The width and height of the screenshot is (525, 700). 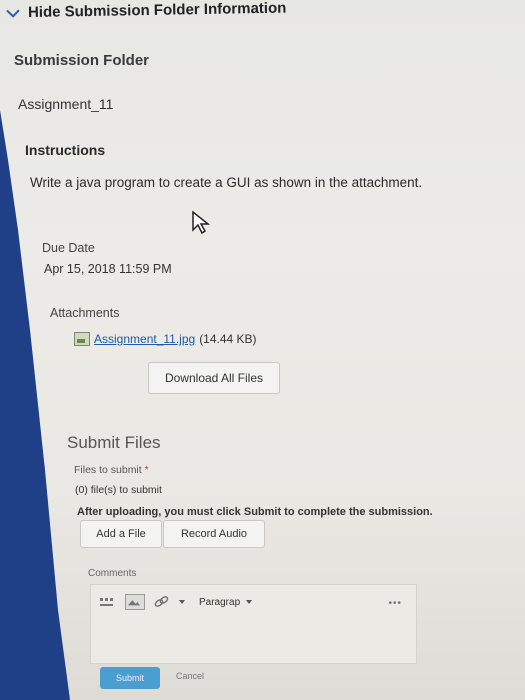 What do you see at coordinates (121, 534) in the screenshot?
I see `add-file-button: Add a File` at bounding box center [121, 534].